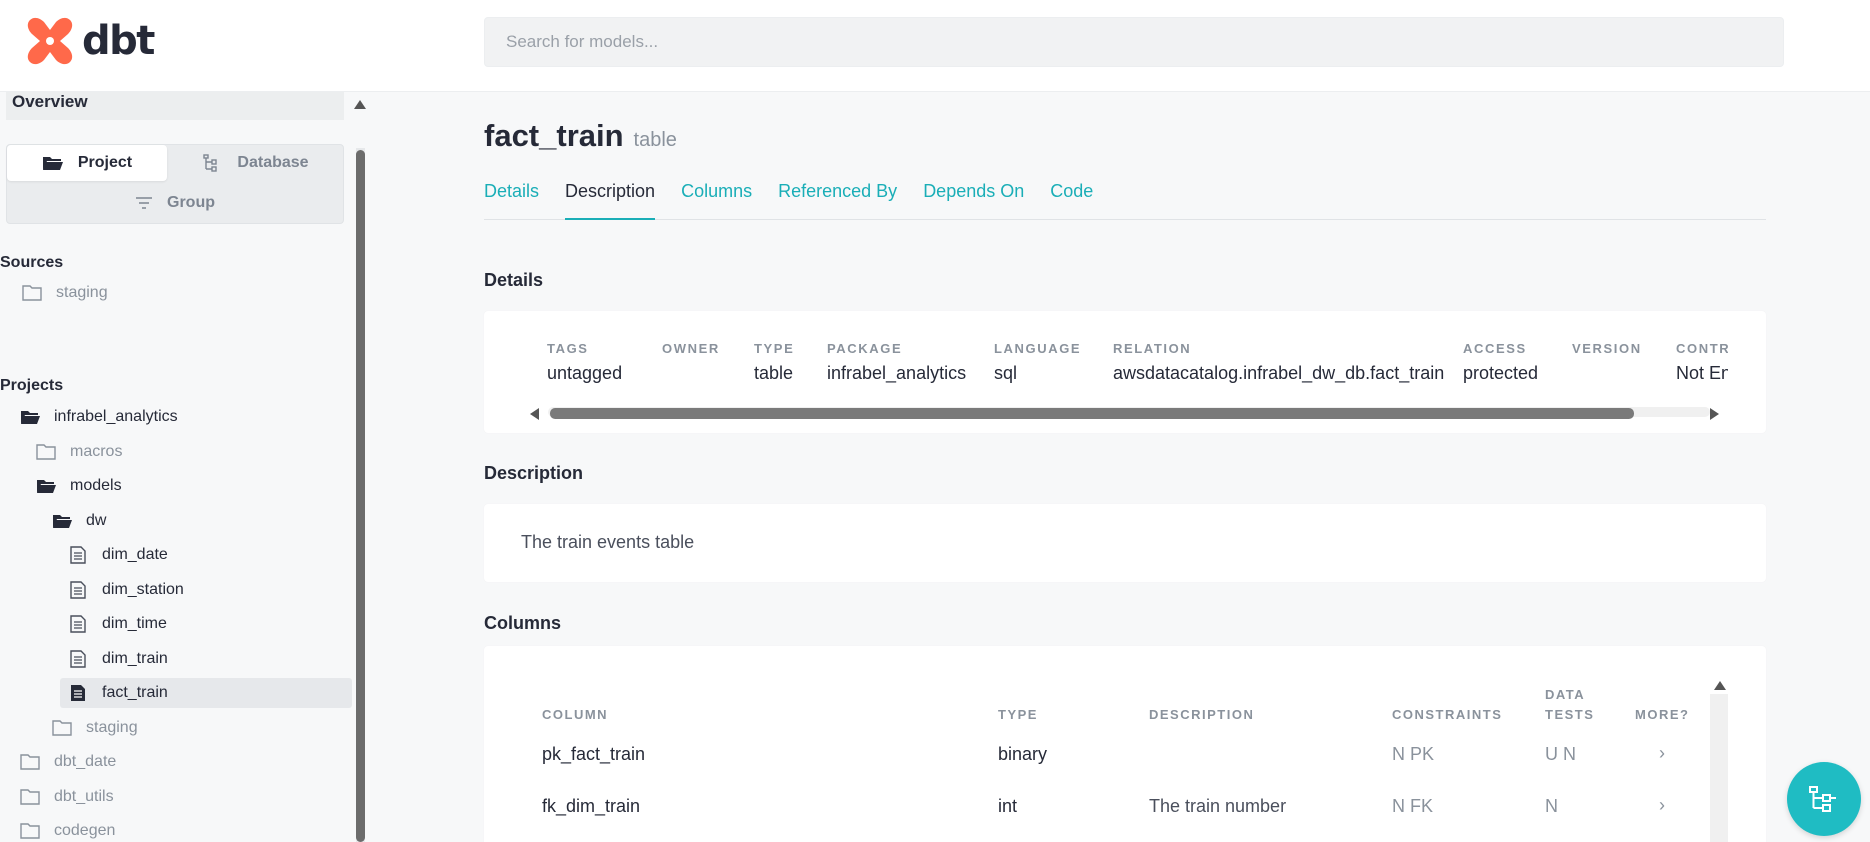  What do you see at coordinates (135, 554) in the screenshot?
I see `tree-item-label: dim_date` at bounding box center [135, 554].